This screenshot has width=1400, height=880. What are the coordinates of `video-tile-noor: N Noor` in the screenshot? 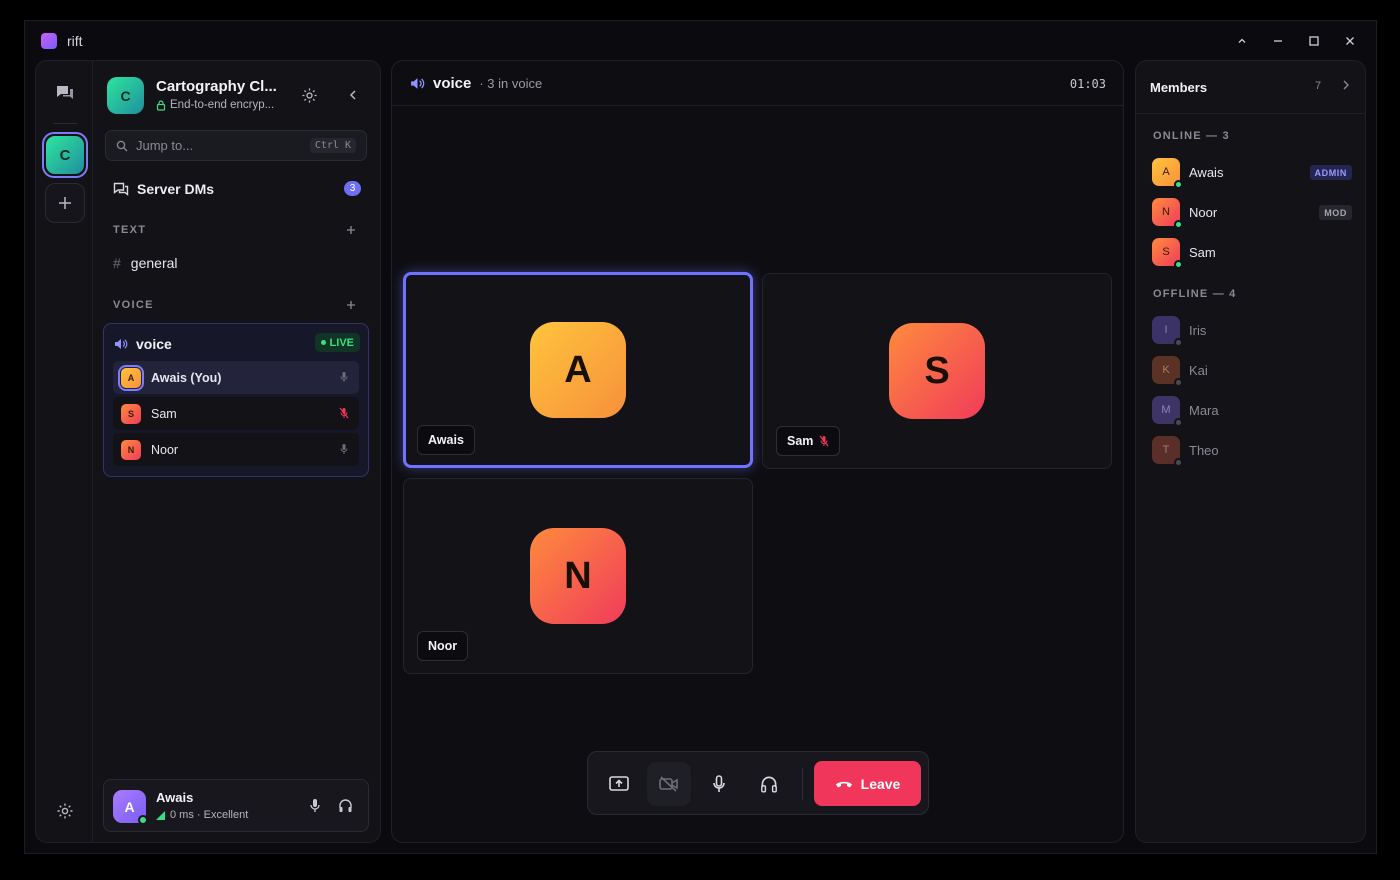 It's located at (578, 576).